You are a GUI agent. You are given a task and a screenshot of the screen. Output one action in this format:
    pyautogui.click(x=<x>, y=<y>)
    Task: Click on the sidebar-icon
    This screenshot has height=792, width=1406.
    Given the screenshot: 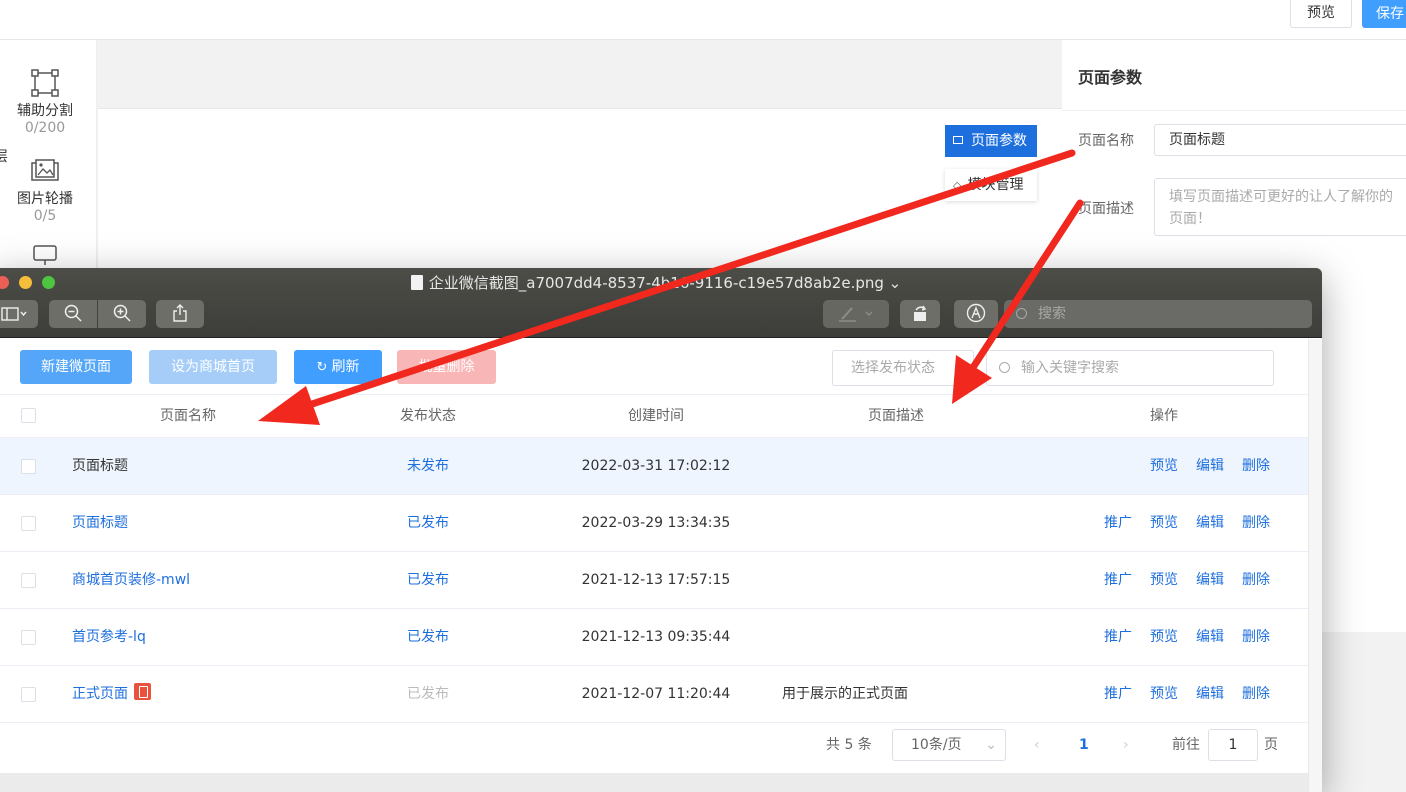 What is the action you would take?
    pyautogui.click(x=14, y=314)
    